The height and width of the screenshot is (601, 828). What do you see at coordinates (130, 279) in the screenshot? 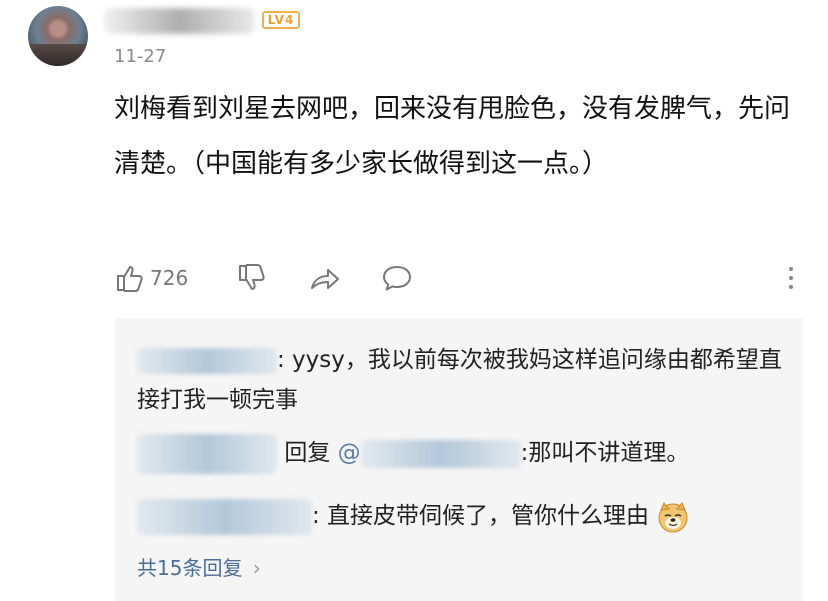
I see `like-icon` at bounding box center [130, 279].